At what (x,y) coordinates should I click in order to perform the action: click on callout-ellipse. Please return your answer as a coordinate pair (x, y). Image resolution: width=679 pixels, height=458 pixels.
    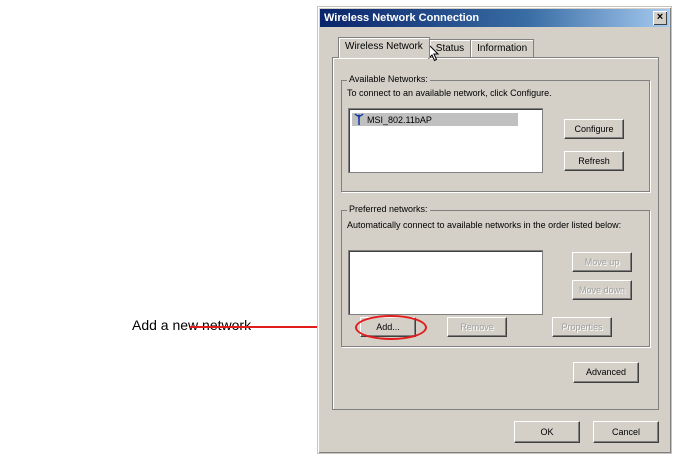
    Looking at the image, I should click on (391, 327).